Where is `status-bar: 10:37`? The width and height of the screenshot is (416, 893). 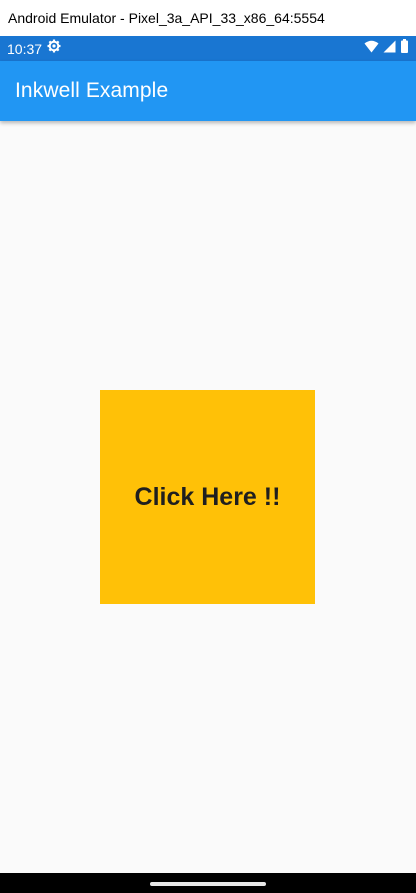 status-bar: 10:37 is located at coordinates (208, 48).